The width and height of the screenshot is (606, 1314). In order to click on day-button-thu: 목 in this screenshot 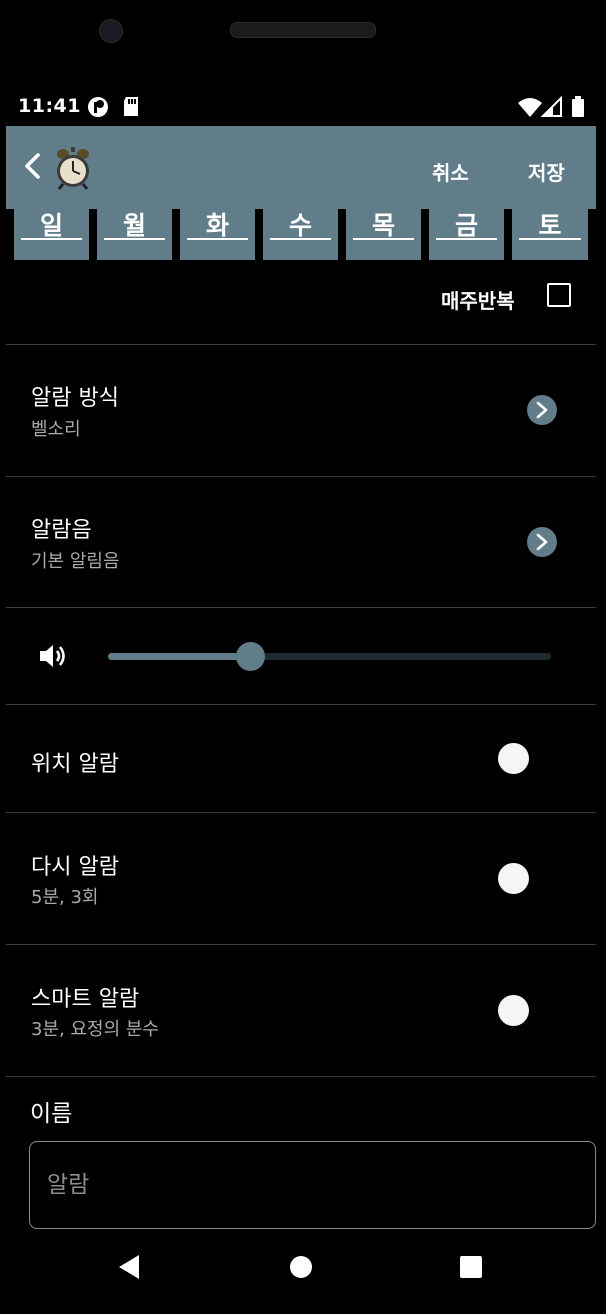, I will do `click(383, 234)`.